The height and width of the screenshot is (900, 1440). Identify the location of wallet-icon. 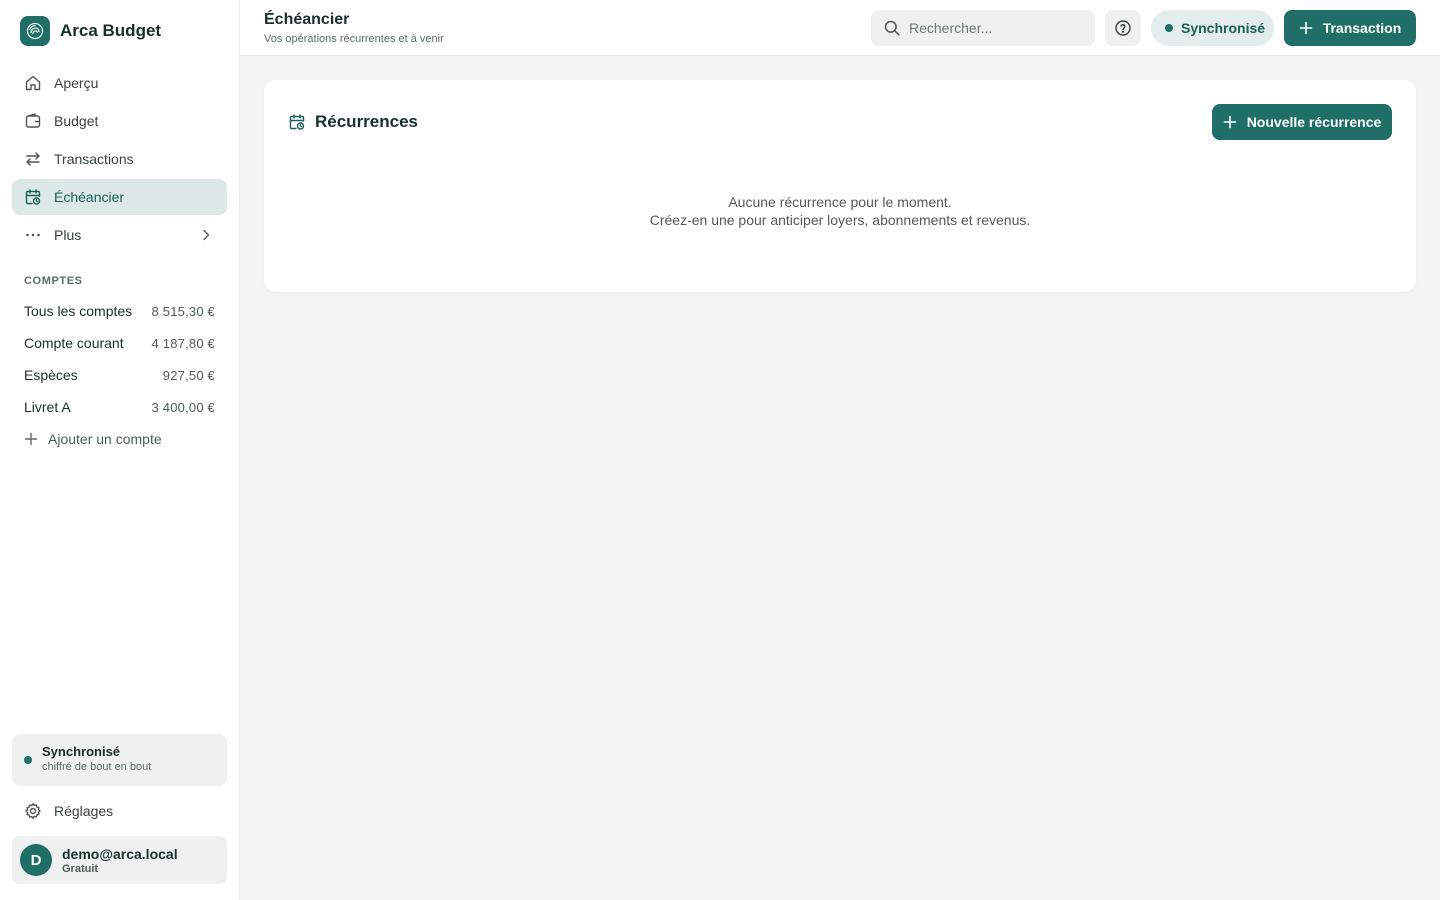
(33, 120).